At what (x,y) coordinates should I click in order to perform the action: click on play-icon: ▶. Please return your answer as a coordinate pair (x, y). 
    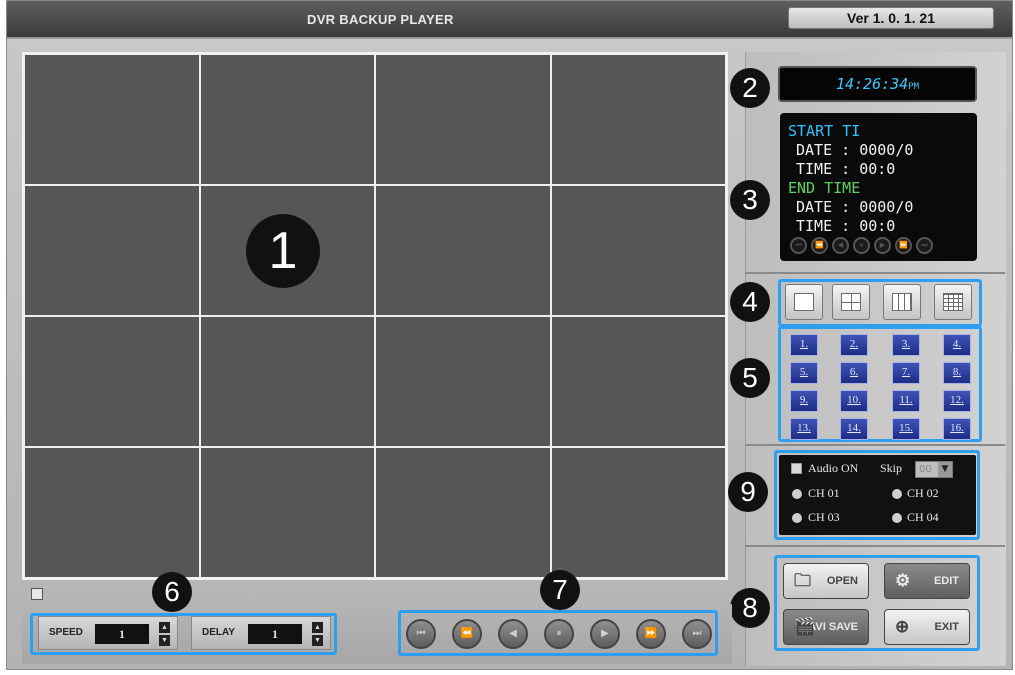
    Looking at the image, I should click on (605, 634).